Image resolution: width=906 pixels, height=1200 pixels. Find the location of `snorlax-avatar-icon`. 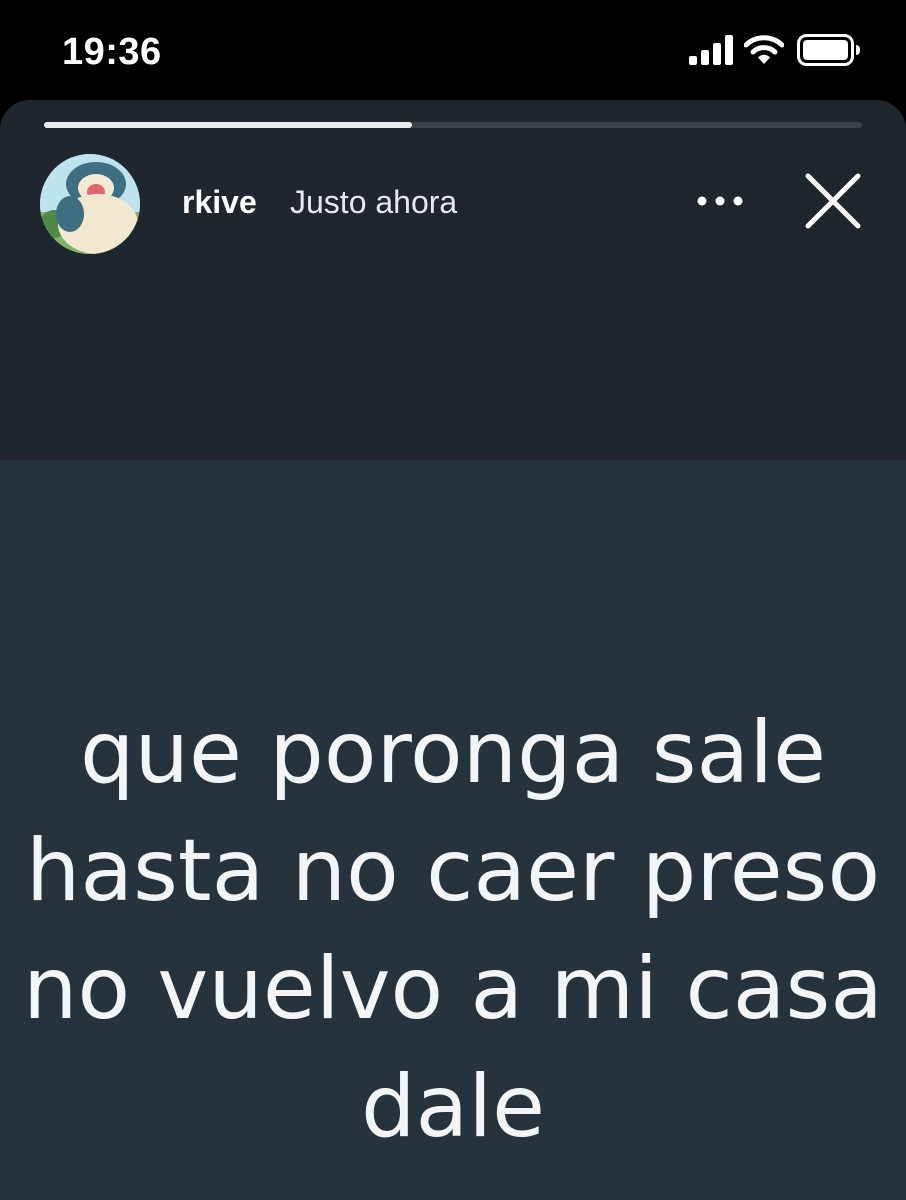

snorlax-avatar-icon is located at coordinates (90, 204).